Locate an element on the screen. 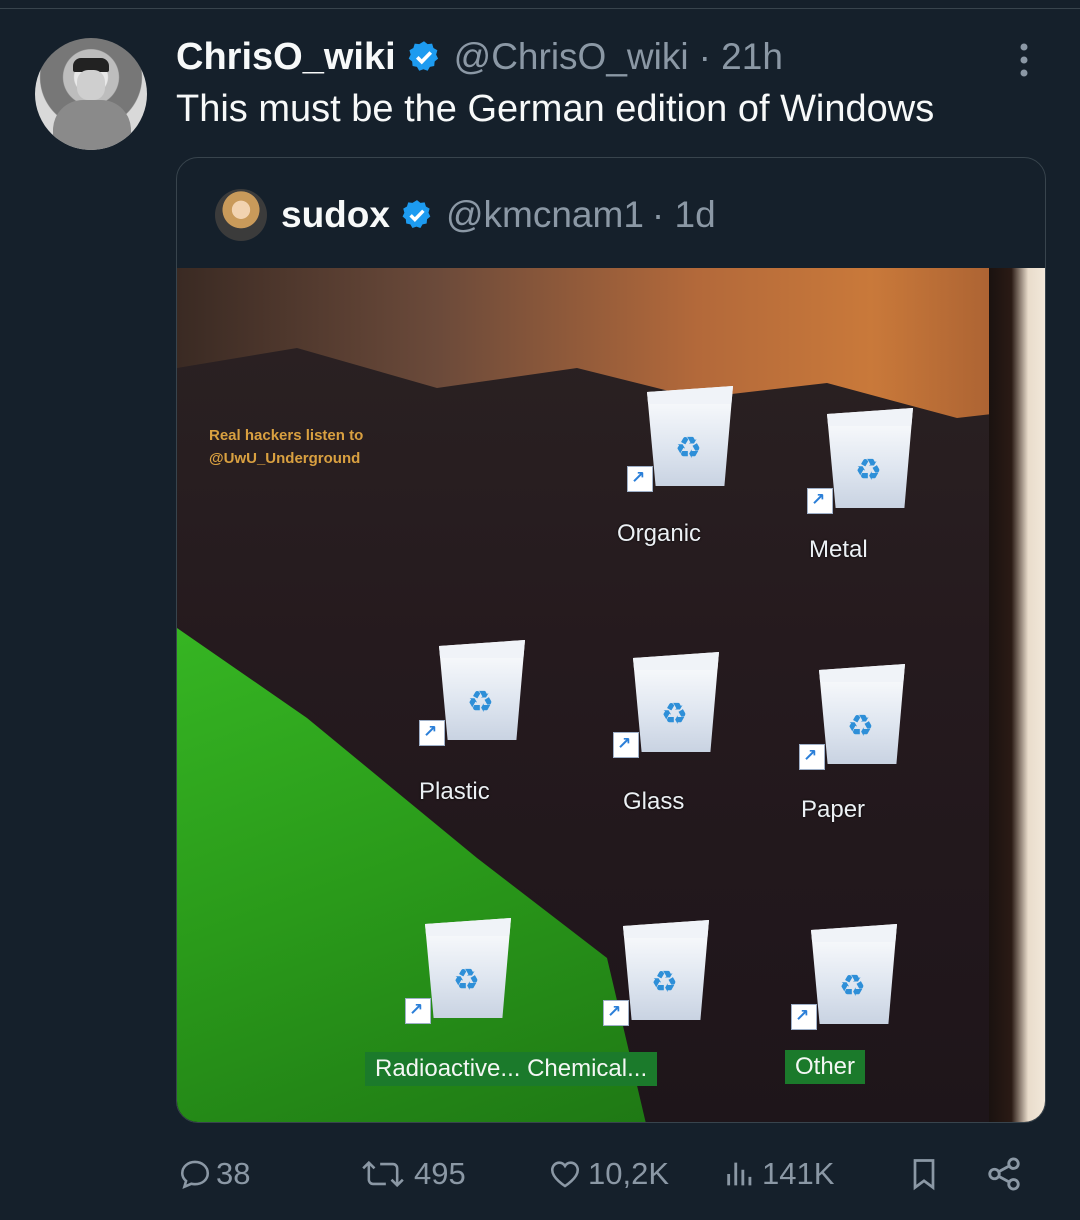  desktop-icon-label: Paper is located at coordinates (833, 809).